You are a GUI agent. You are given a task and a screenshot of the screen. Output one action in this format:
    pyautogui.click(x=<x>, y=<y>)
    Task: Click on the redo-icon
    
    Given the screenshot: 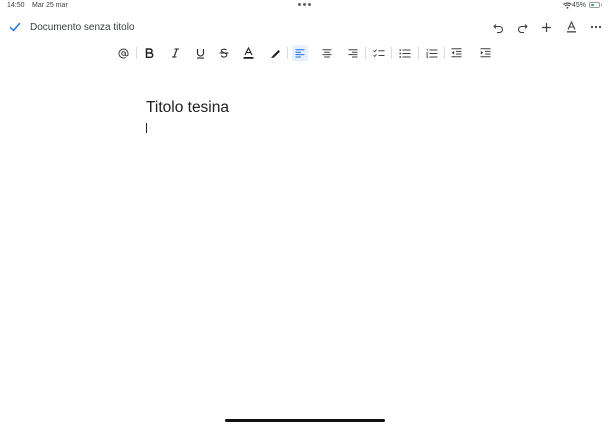 What is the action you would take?
    pyautogui.click(x=522, y=28)
    